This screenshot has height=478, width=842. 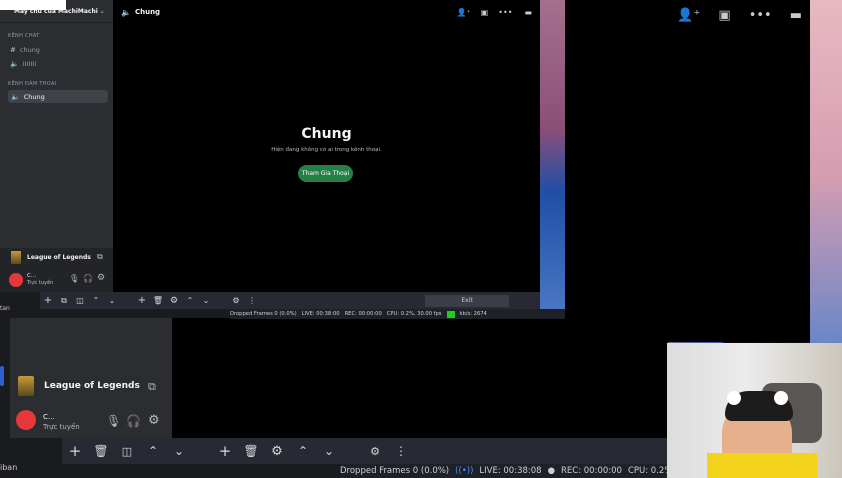 What do you see at coordinates (24, 36) in the screenshot?
I see `text-category: KÊNH CHAT` at bounding box center [24, 36].